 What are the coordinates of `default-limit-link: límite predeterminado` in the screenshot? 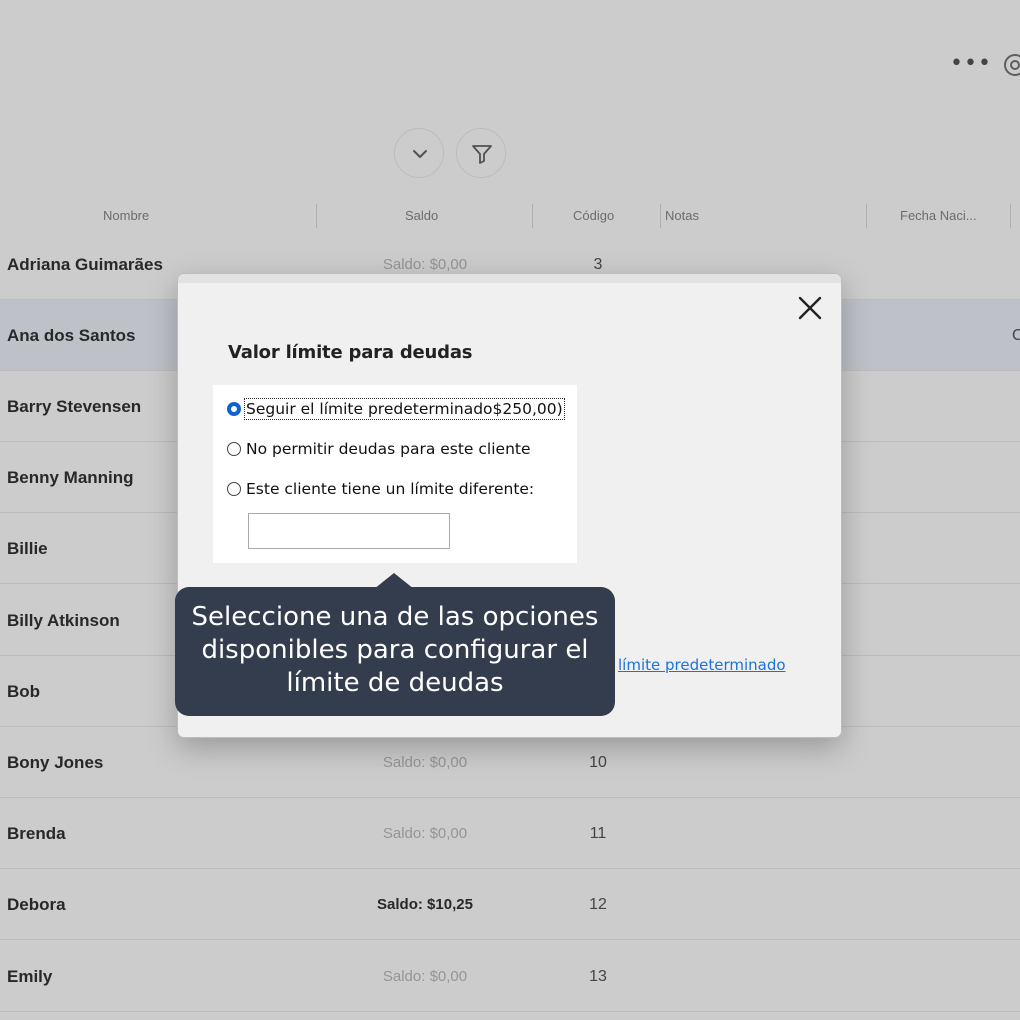 It's located at (702, 665).